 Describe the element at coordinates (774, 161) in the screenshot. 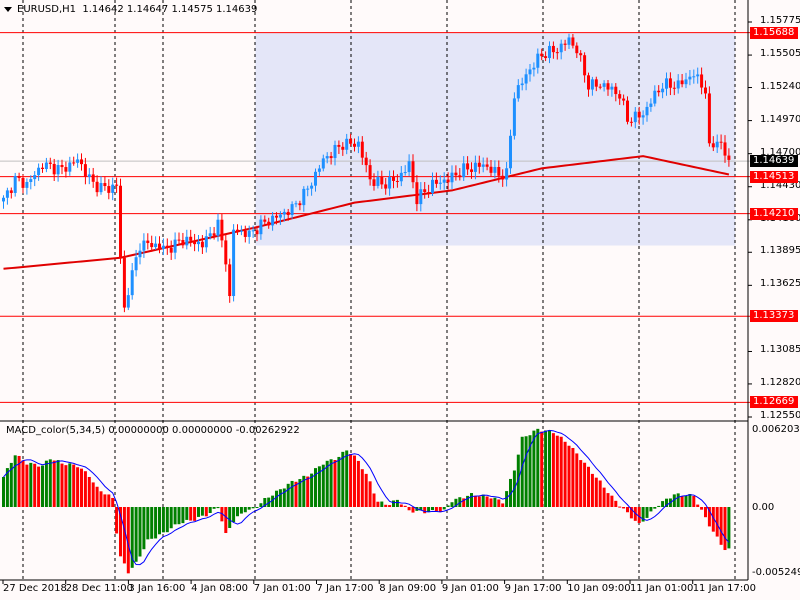

I see `current-price-label: 1.14639` at that location.